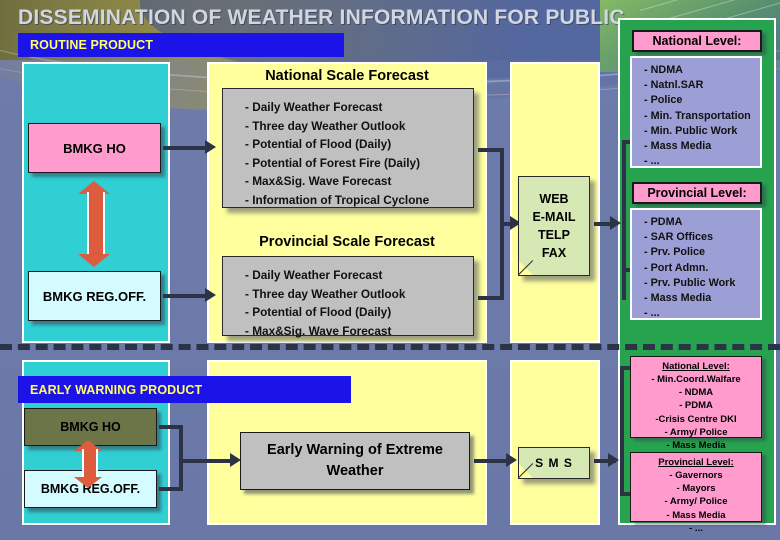  What do you see at coordinates (337, 199) in the screenshot?
I see `list-item: - Information of Tropical Cyclone` at bounding box center [337, 199].